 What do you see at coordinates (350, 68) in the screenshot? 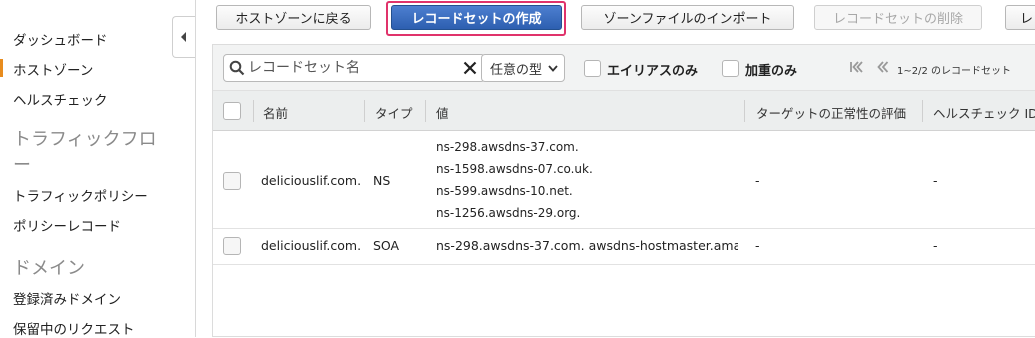
I see `search-input` at bounding box center [350, 68].